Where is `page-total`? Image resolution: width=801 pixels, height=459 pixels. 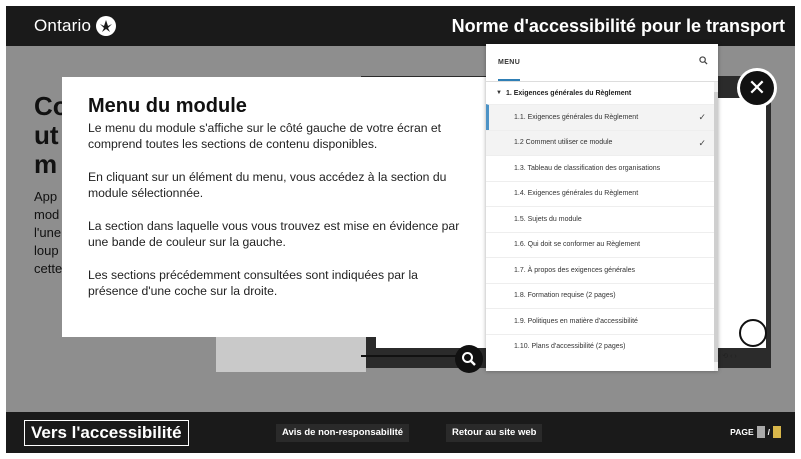
page-total is located at coordinates (777, 432).